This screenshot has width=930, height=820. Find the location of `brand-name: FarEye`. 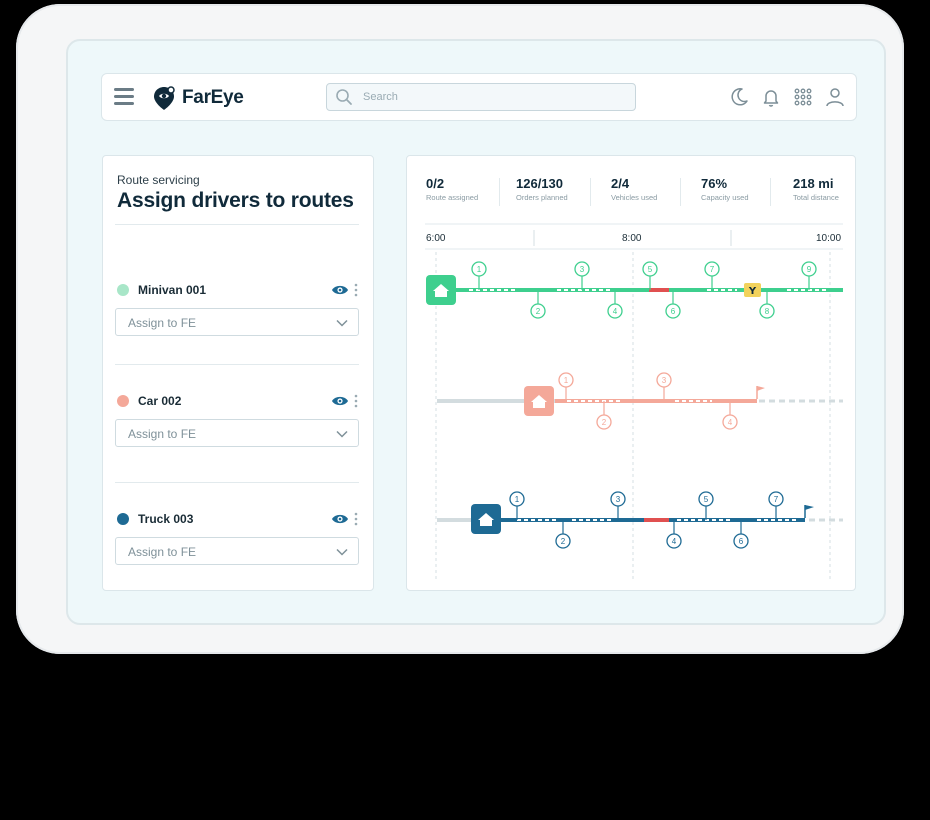

brand-name: FarEye is located at coordinates (213, 97).